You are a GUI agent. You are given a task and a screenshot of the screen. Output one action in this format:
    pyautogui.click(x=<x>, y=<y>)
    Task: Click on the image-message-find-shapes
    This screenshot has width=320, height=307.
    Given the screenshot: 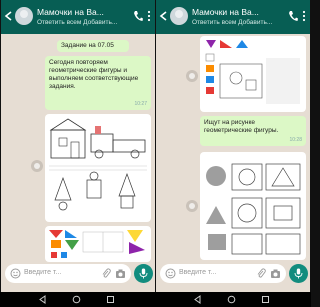 What is the action you would take?
    pyautogui.click(x=253, y=206)
    